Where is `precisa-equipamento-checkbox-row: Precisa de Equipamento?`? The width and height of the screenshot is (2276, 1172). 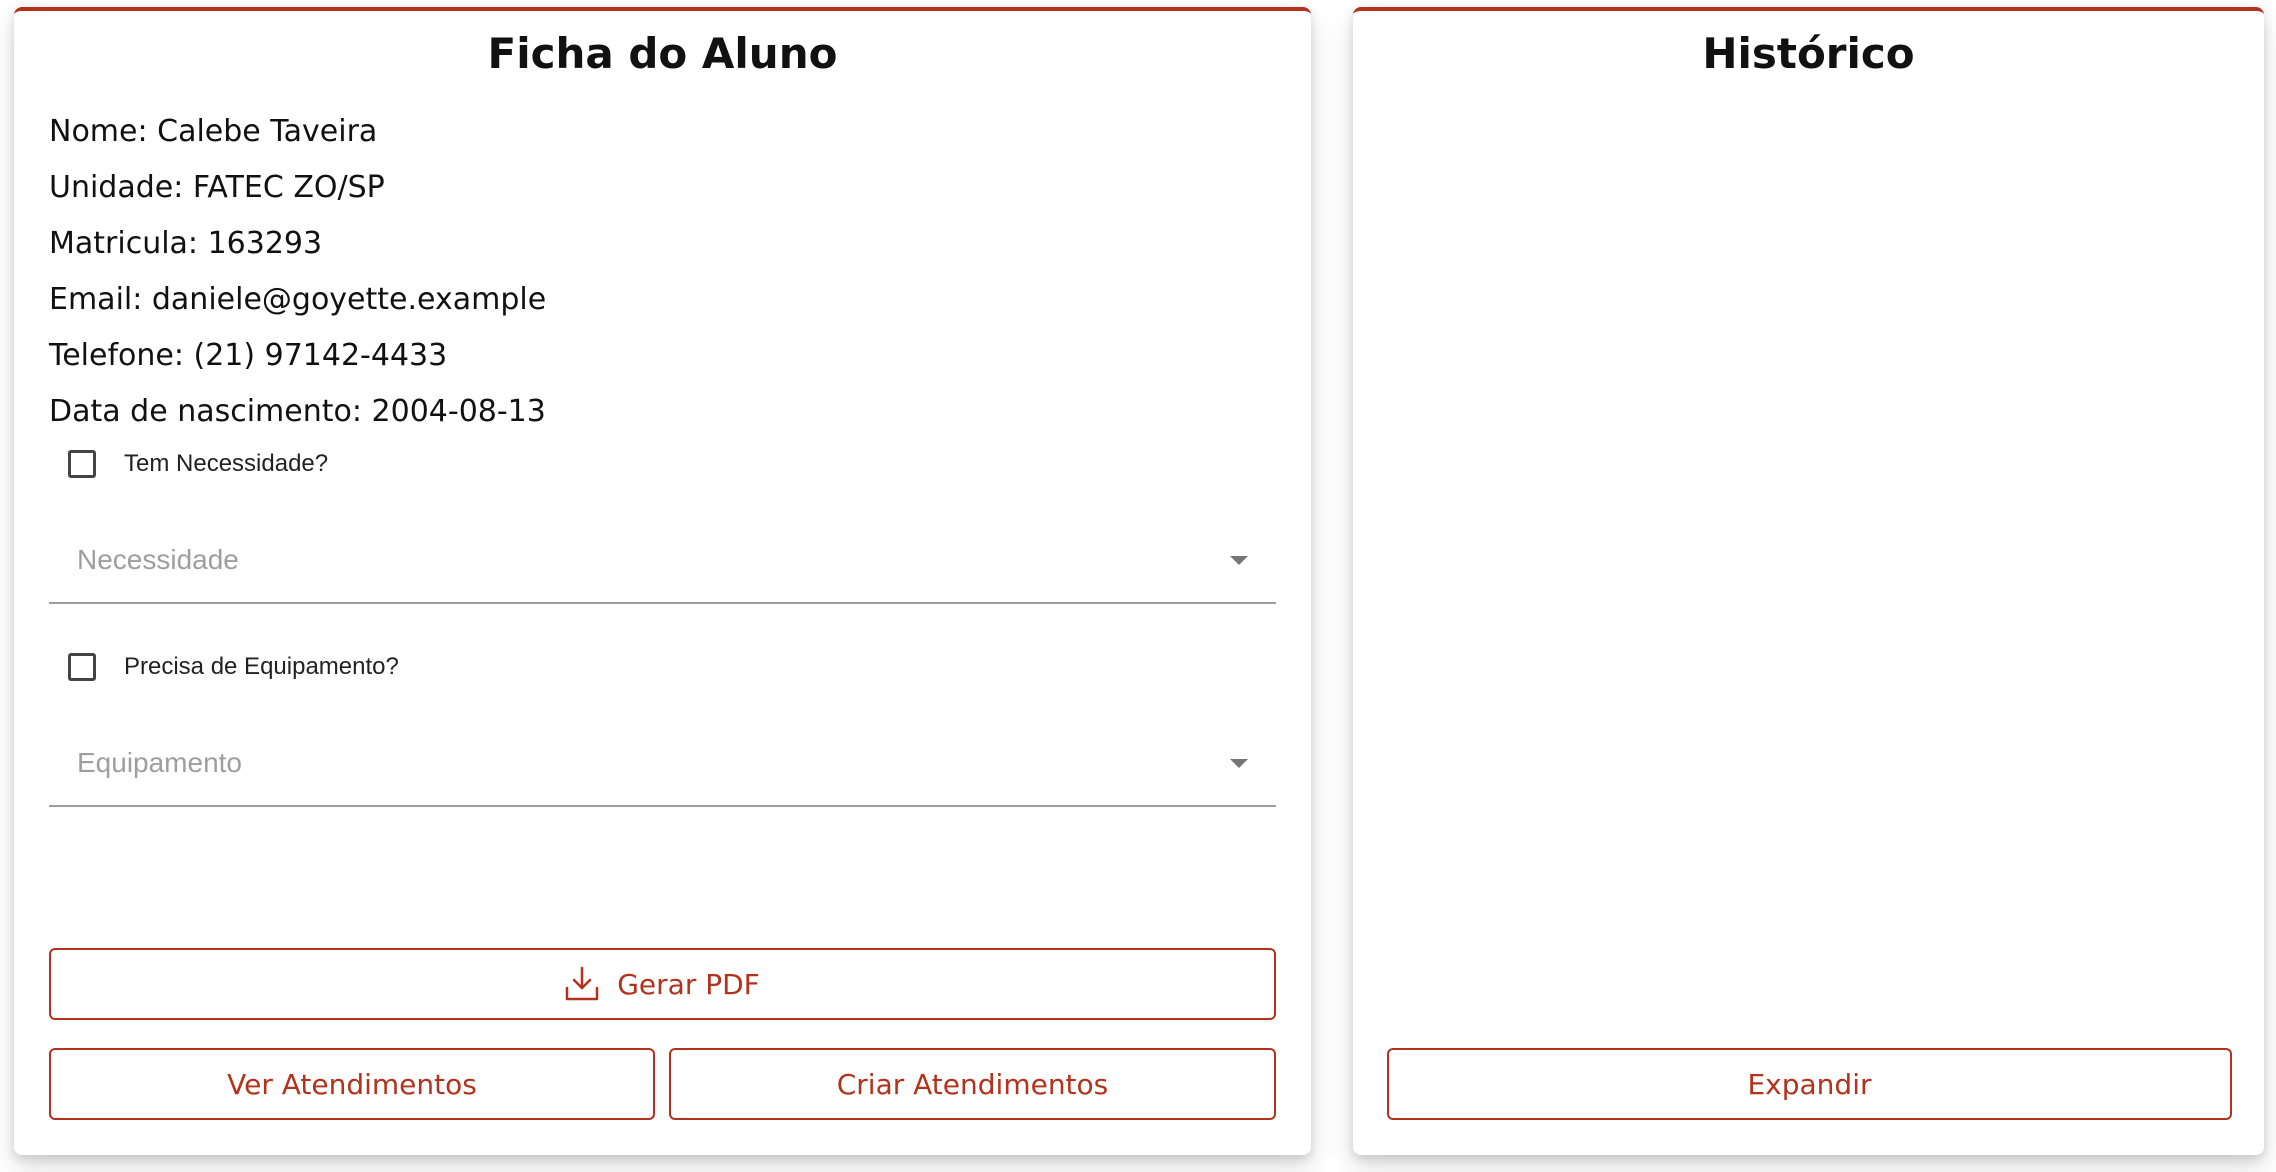 precisa-equipamento-checkbox-row: Precisa de Equipamento? is located at coordinates (233, 667).